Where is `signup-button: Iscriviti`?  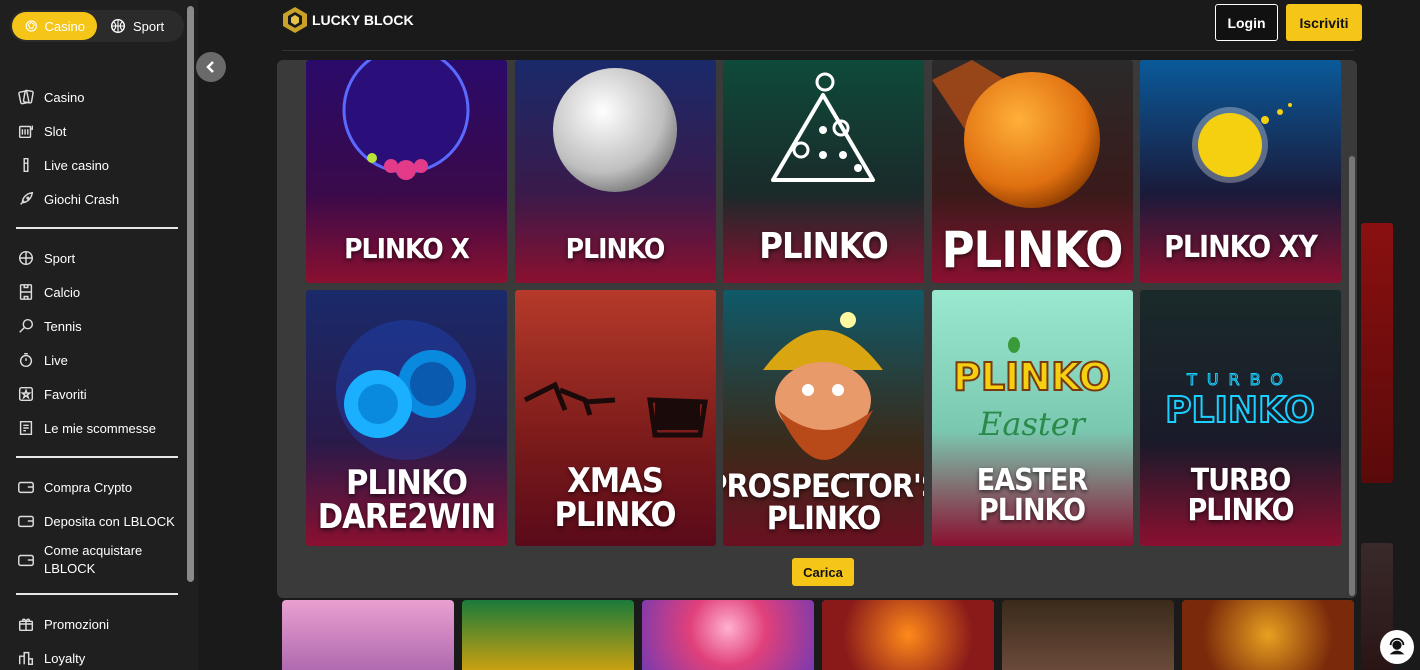
signup-button: Iscriviti is located at coordinates (1324, 22).